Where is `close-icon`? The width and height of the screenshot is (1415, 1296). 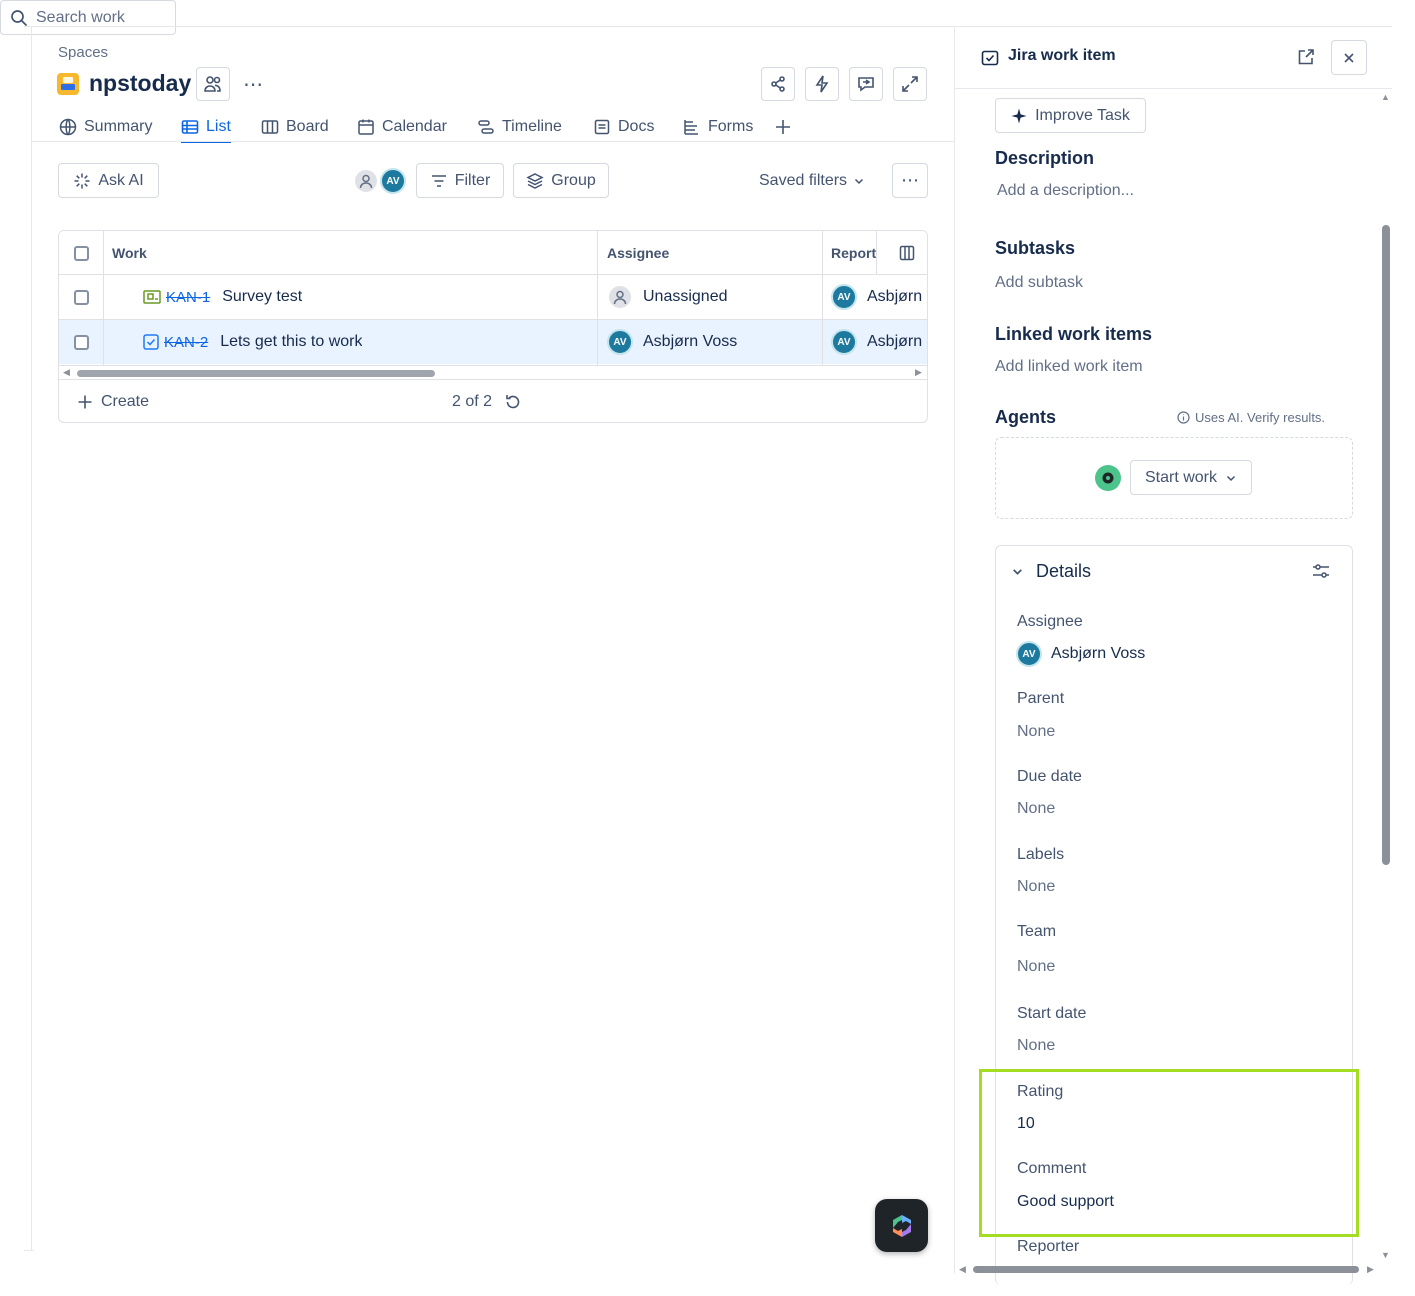 close-icon is located at coordinates (1349, 57).